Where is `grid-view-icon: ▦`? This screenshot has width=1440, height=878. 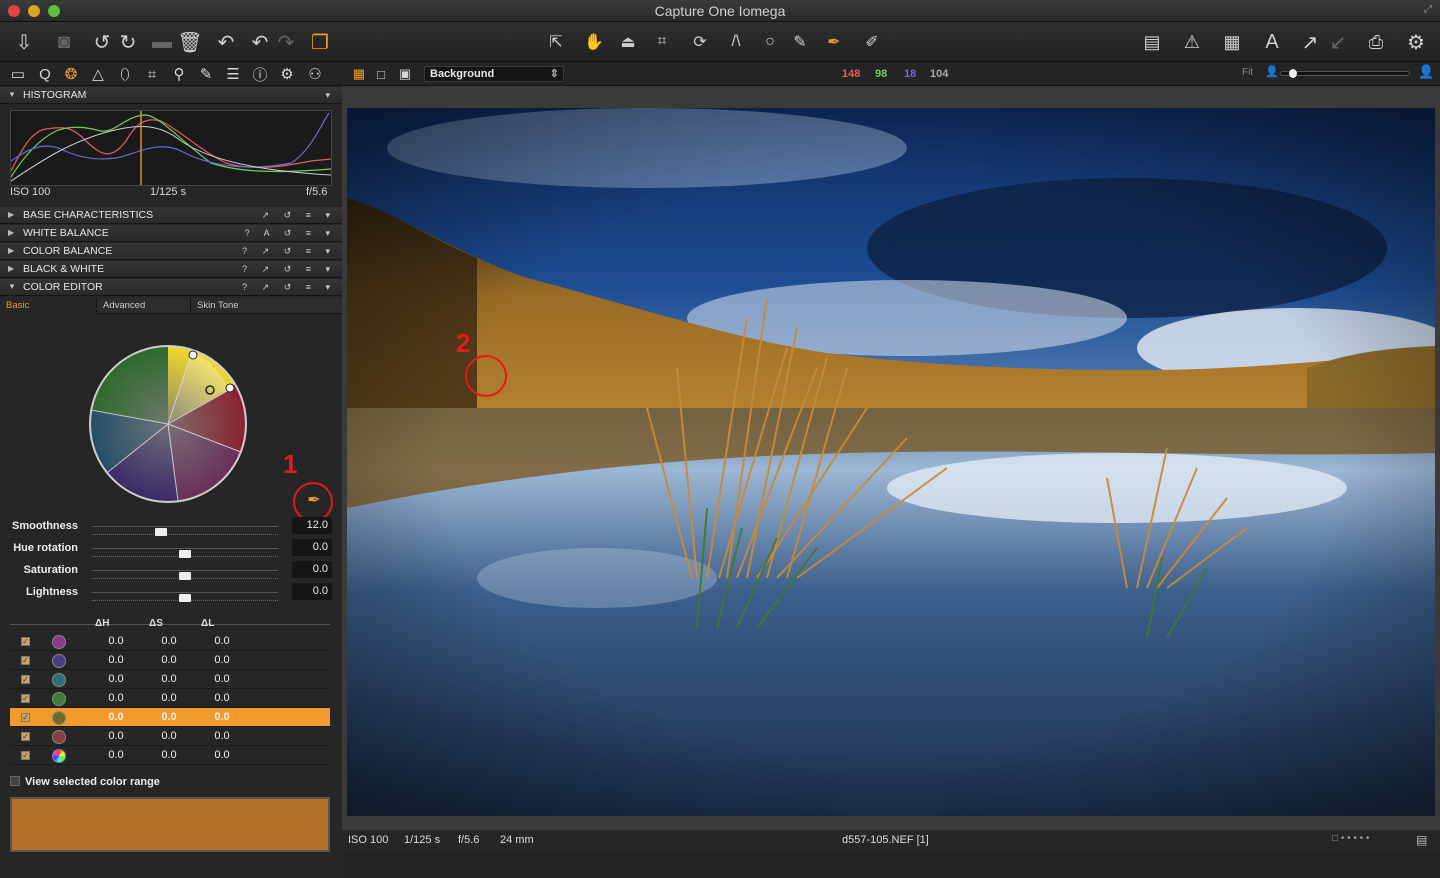
grid-view-icon: ▦ is located at coordinates (359, 74).